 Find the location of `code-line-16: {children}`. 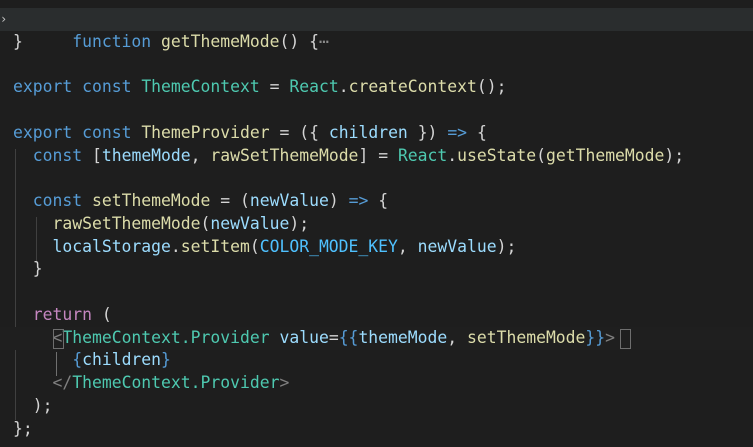

code-line-16: {children} is located at coordinates (376, 360).